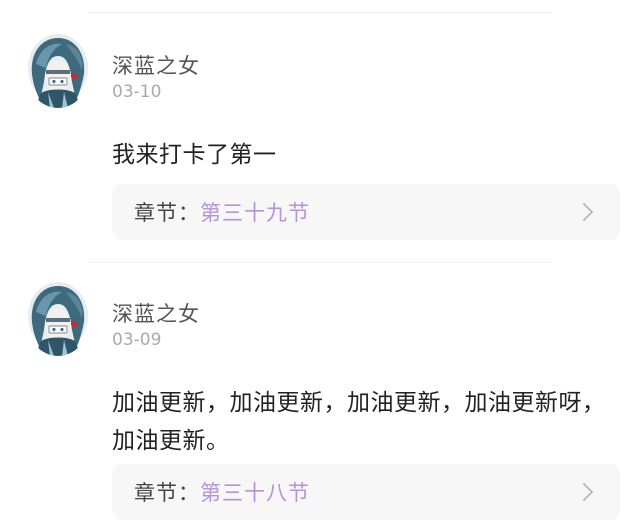 The image size is (640, 532). Describe the element at coordinates (366, 212) in the screenshot. I see `chapter-link: 章节： 第三十九节` at that location.